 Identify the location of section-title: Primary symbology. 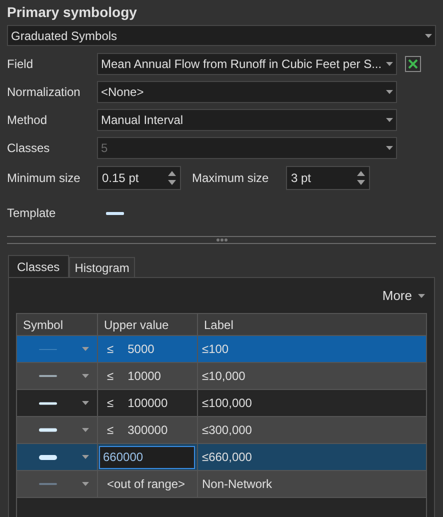
(72, 12).